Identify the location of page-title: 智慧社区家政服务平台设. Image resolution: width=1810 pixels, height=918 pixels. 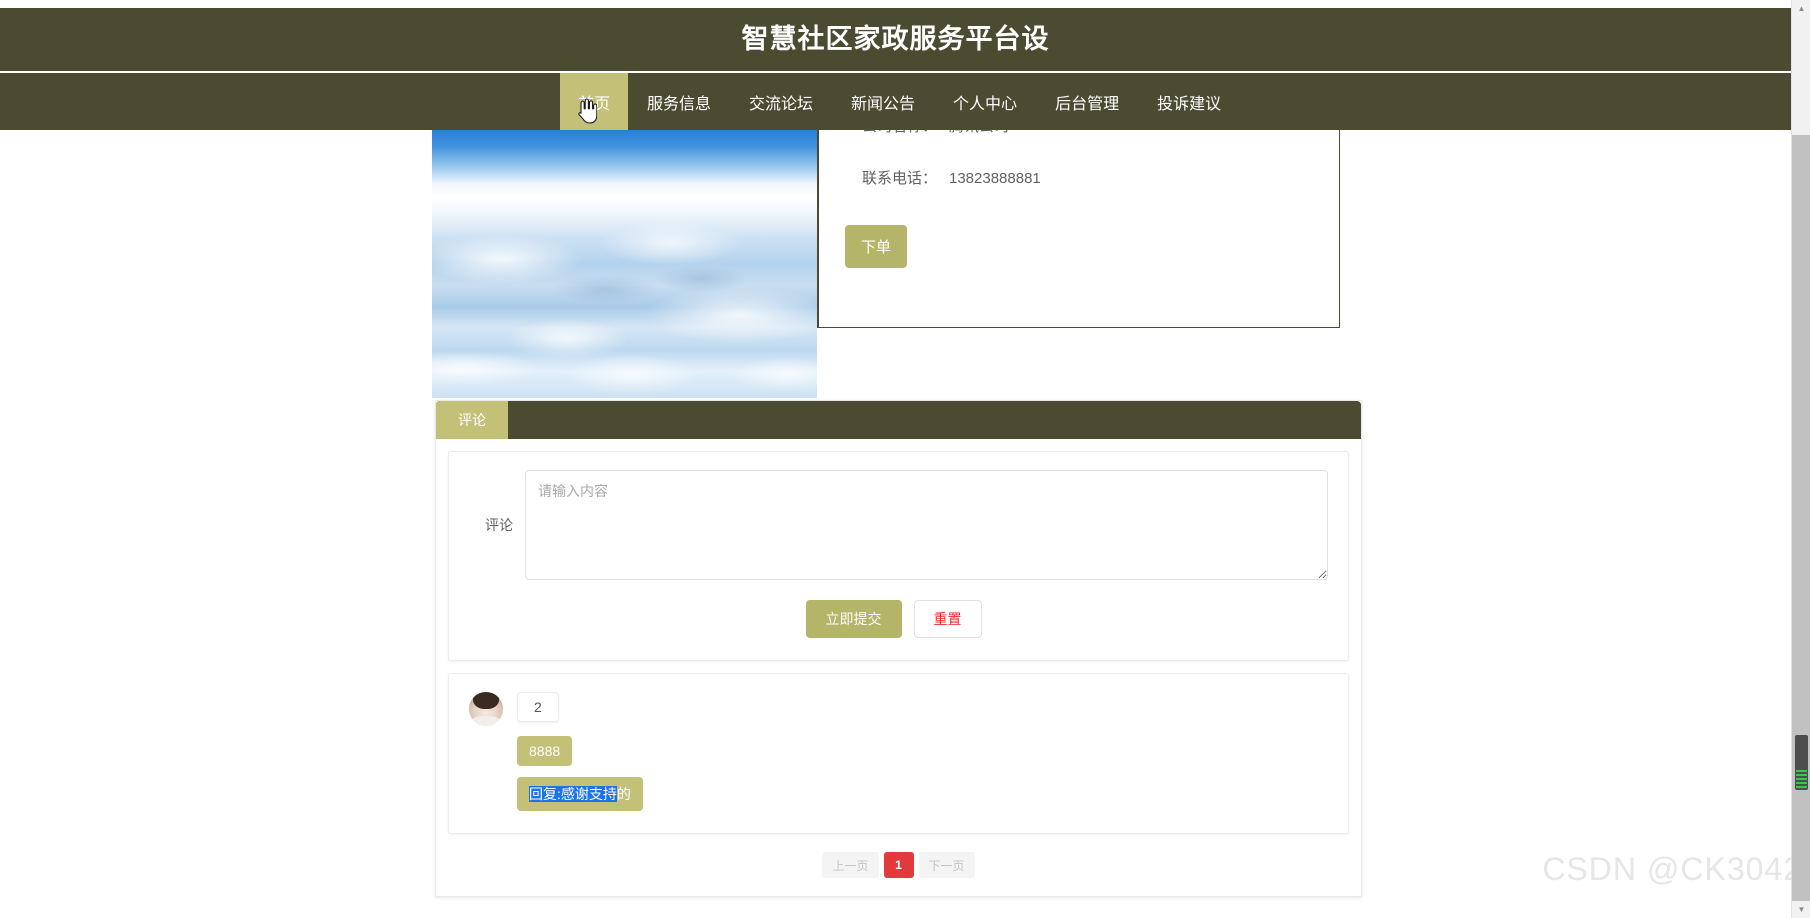
(895, 39).